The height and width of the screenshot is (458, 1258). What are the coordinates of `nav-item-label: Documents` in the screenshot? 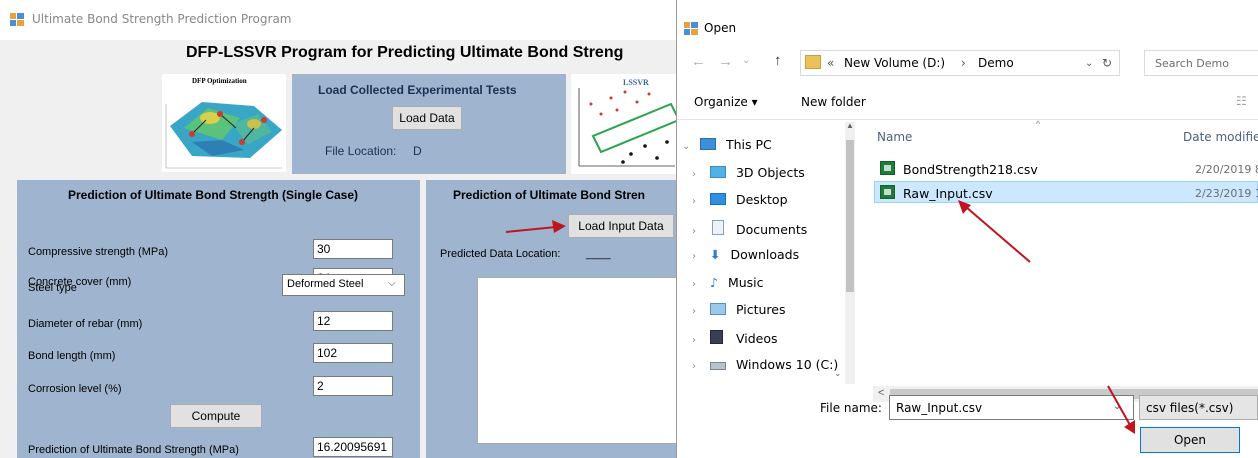 It's located at (771, 229).